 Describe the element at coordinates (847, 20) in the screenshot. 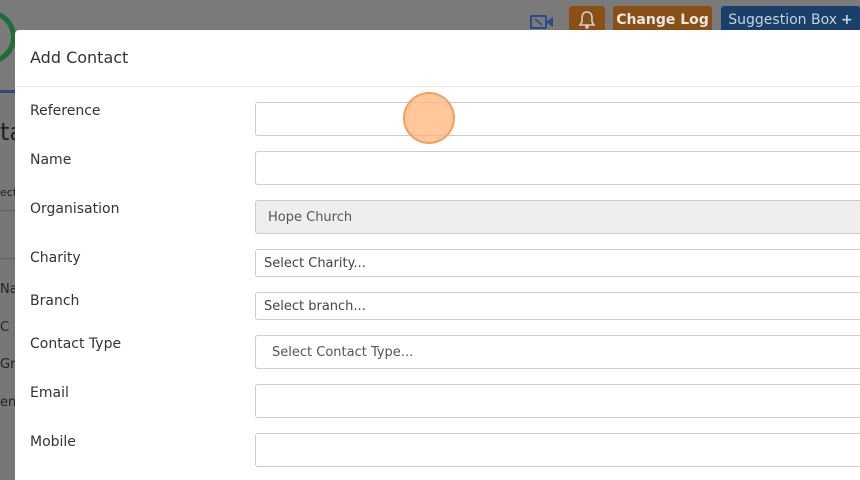

I see `plus-icon: +` at that location.